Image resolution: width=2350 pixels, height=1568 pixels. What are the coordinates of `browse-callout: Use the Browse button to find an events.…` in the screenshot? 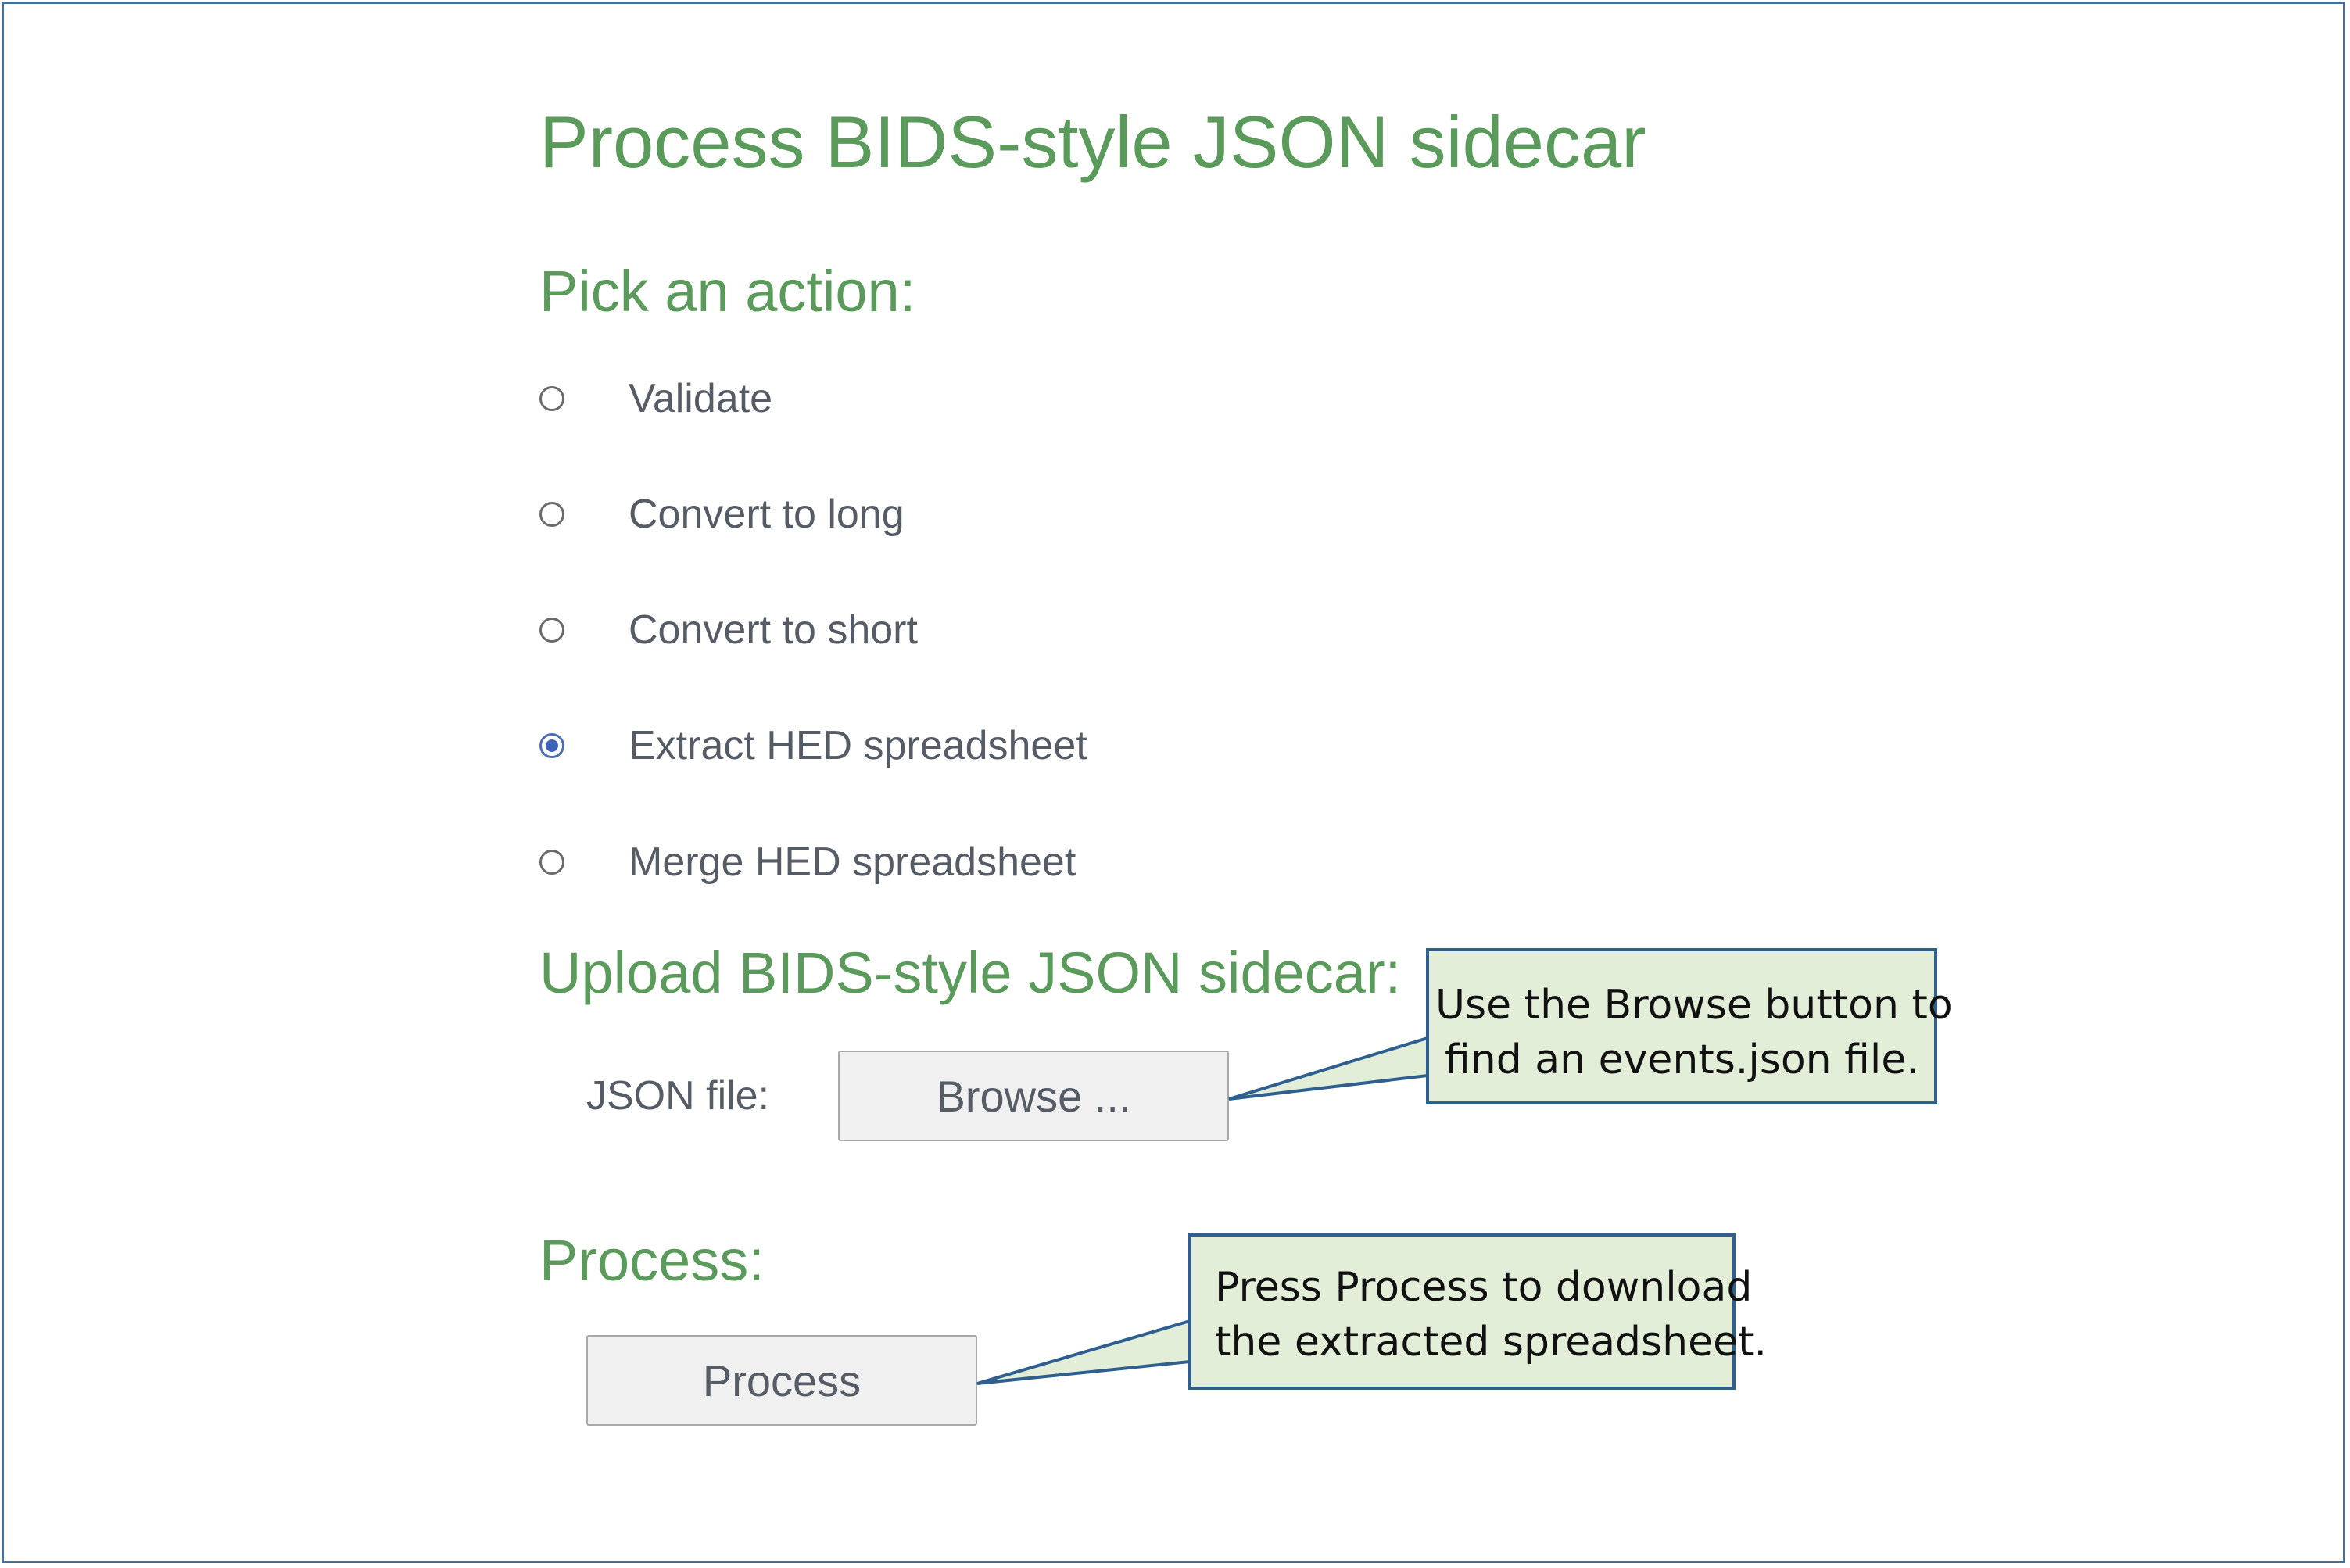 It's located at (1690, 1026).